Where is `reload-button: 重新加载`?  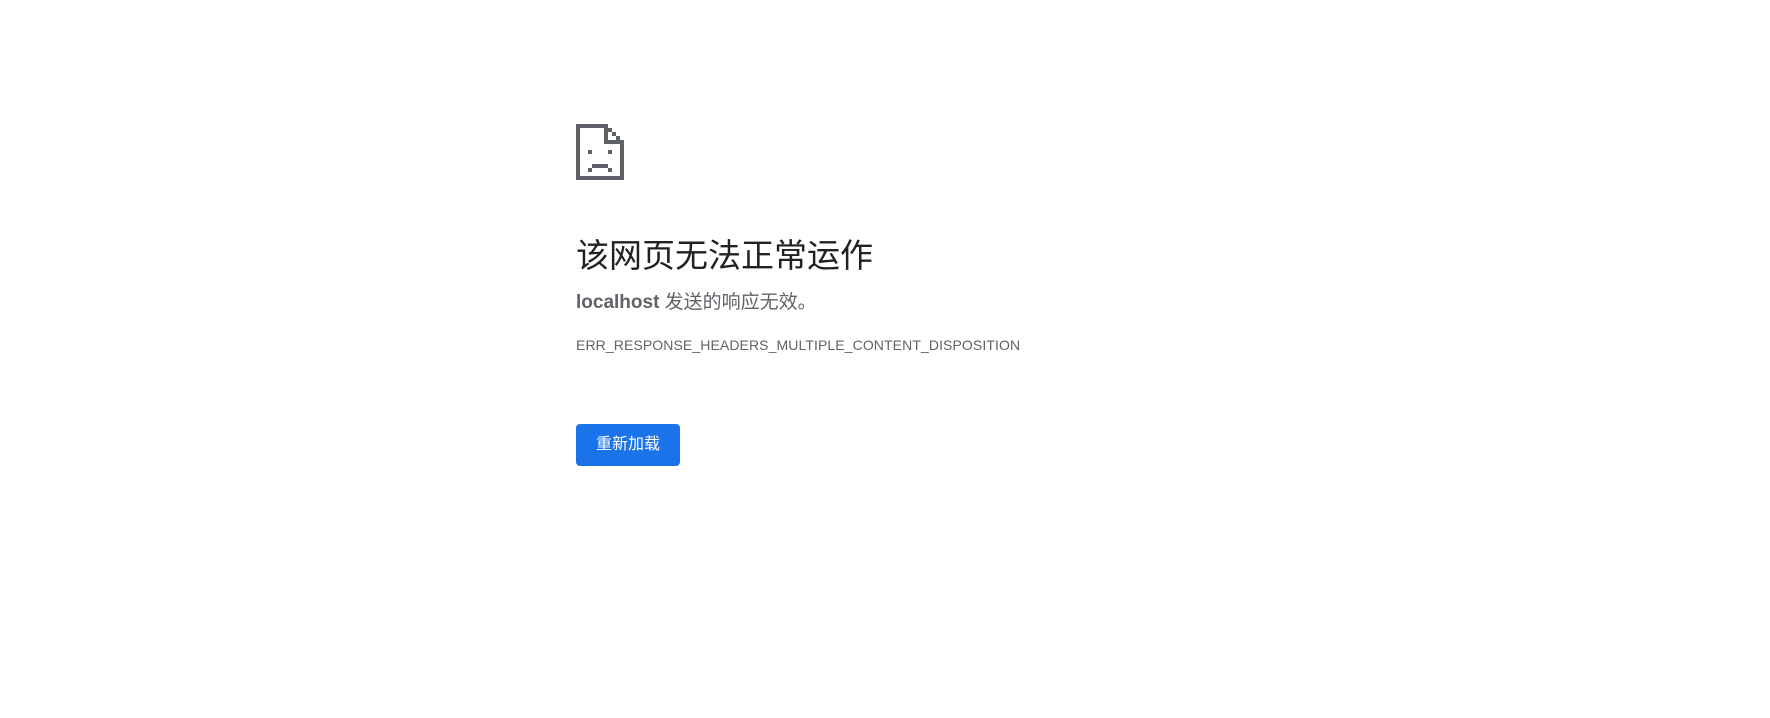
reload-button: 重新加载 is located at coordinates (628, 445).